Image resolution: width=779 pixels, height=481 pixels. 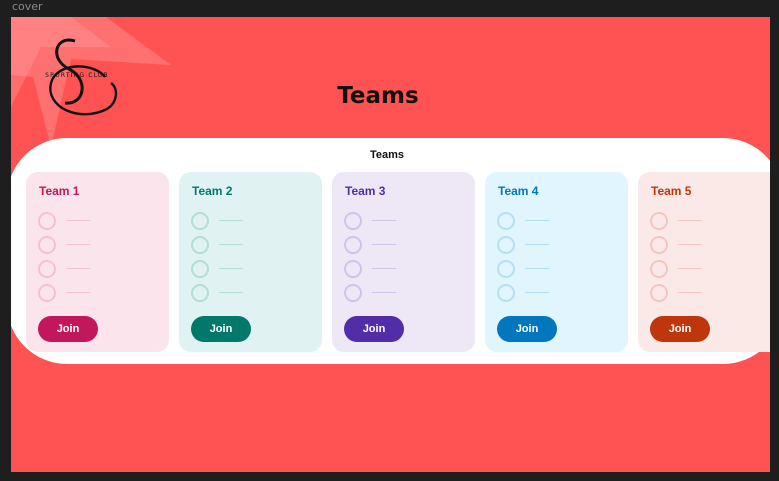 I want to click on team-name: Team 2, so click(x=212, y=191).